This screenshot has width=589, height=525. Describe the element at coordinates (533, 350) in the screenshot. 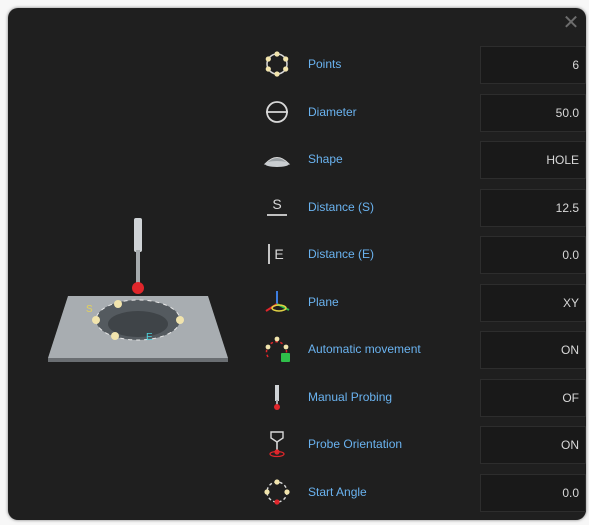

I see `automatic-movement-field: ON` at that location.